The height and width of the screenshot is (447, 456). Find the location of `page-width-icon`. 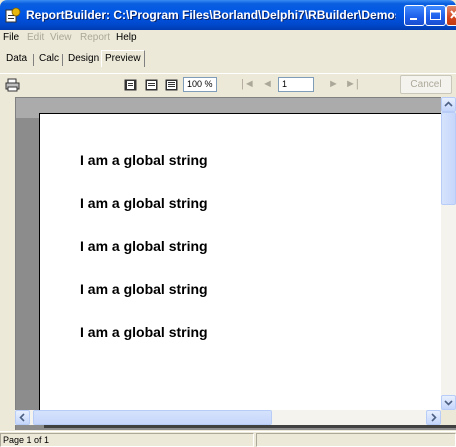

page-width-icon is located at coordinates (151, 85).